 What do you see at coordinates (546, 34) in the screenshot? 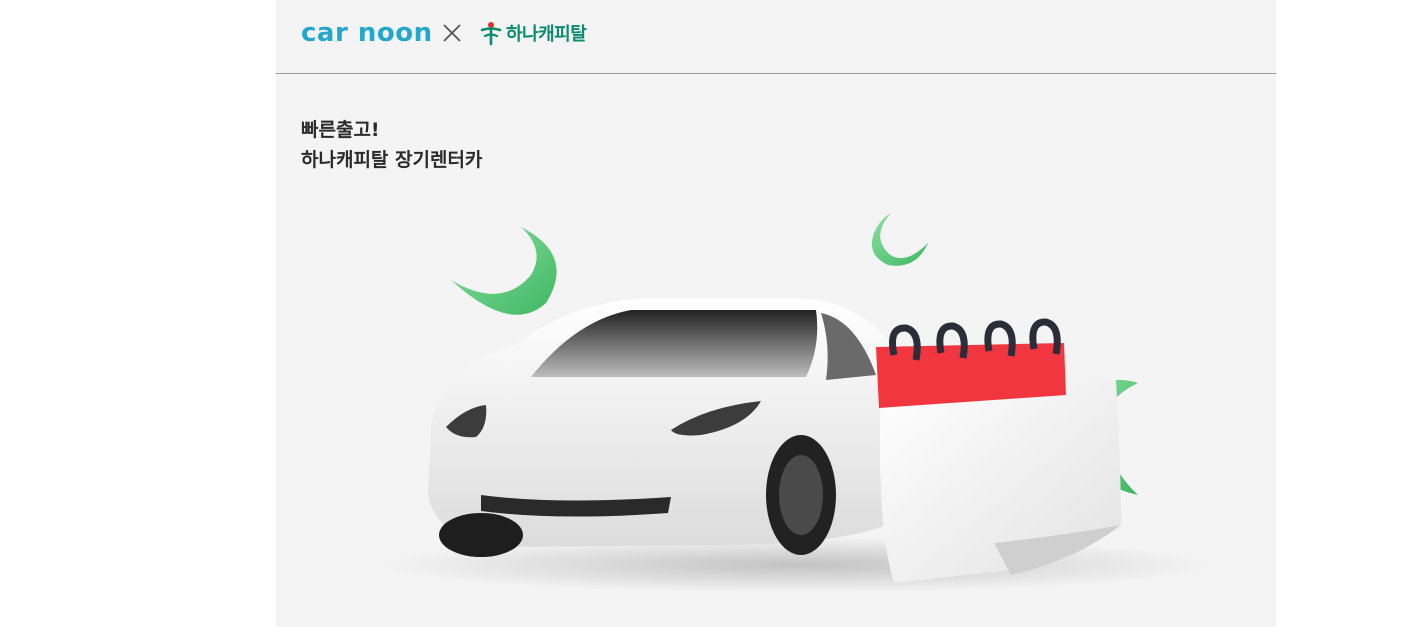
I see `hana-capital-wordmark: 하나캐피탈` at bounding box center [546, 34].